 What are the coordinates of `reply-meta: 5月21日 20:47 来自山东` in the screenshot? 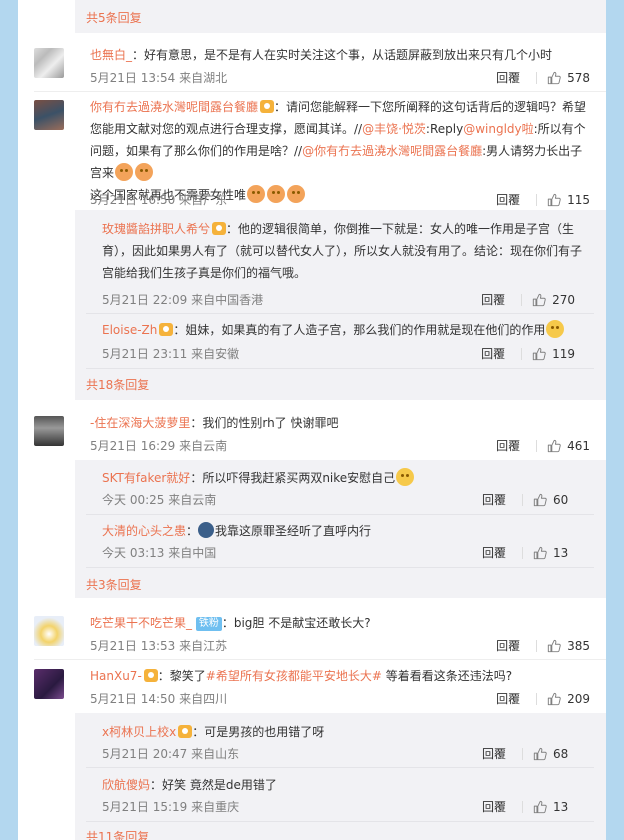 It's located at (171, 754).